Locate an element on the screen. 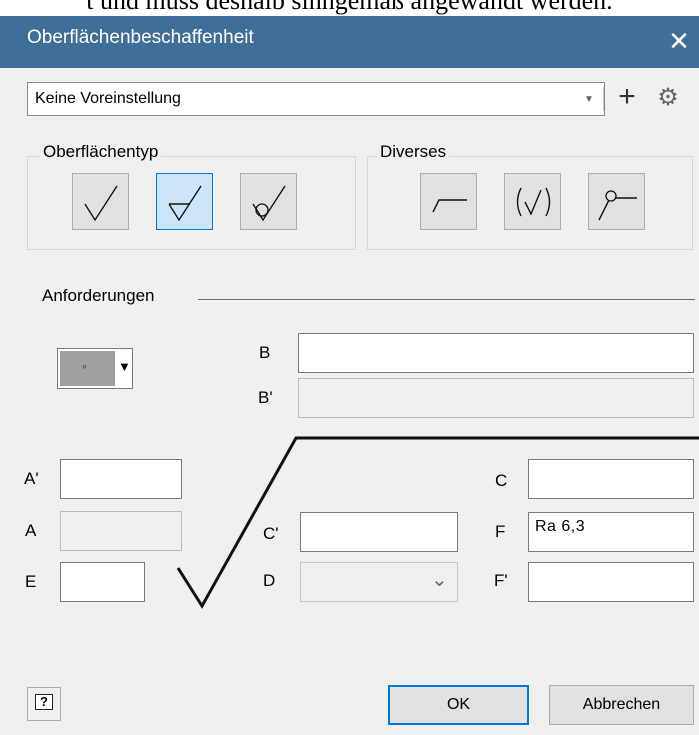  help-button: ? is located at coordinates (44, 704).